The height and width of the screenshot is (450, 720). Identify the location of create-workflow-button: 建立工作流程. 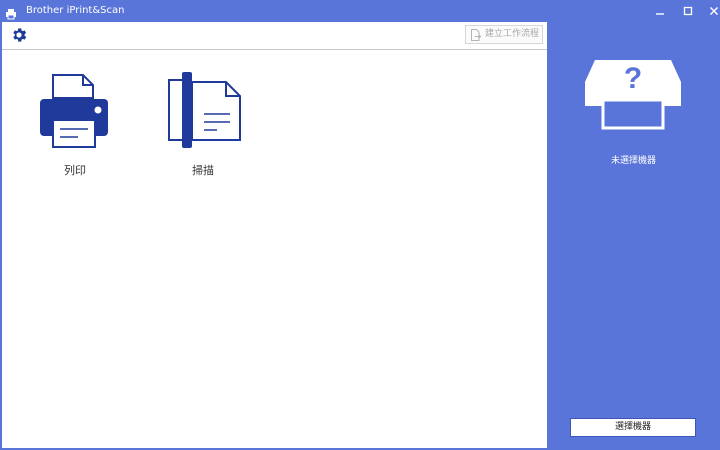
(504, 34).